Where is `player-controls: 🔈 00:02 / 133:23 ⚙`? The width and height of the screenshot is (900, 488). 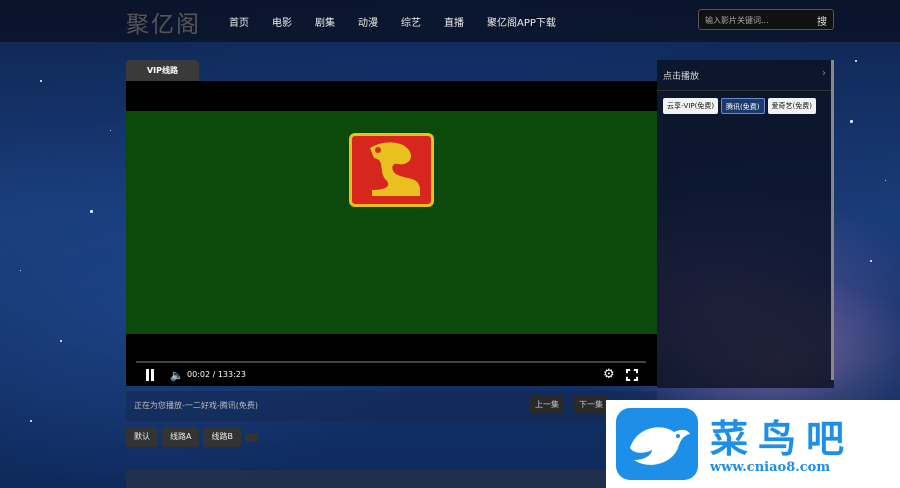 player-controls: 🔈 00:02 / 133:23 ⚙ is located at coordinates (391, 376).